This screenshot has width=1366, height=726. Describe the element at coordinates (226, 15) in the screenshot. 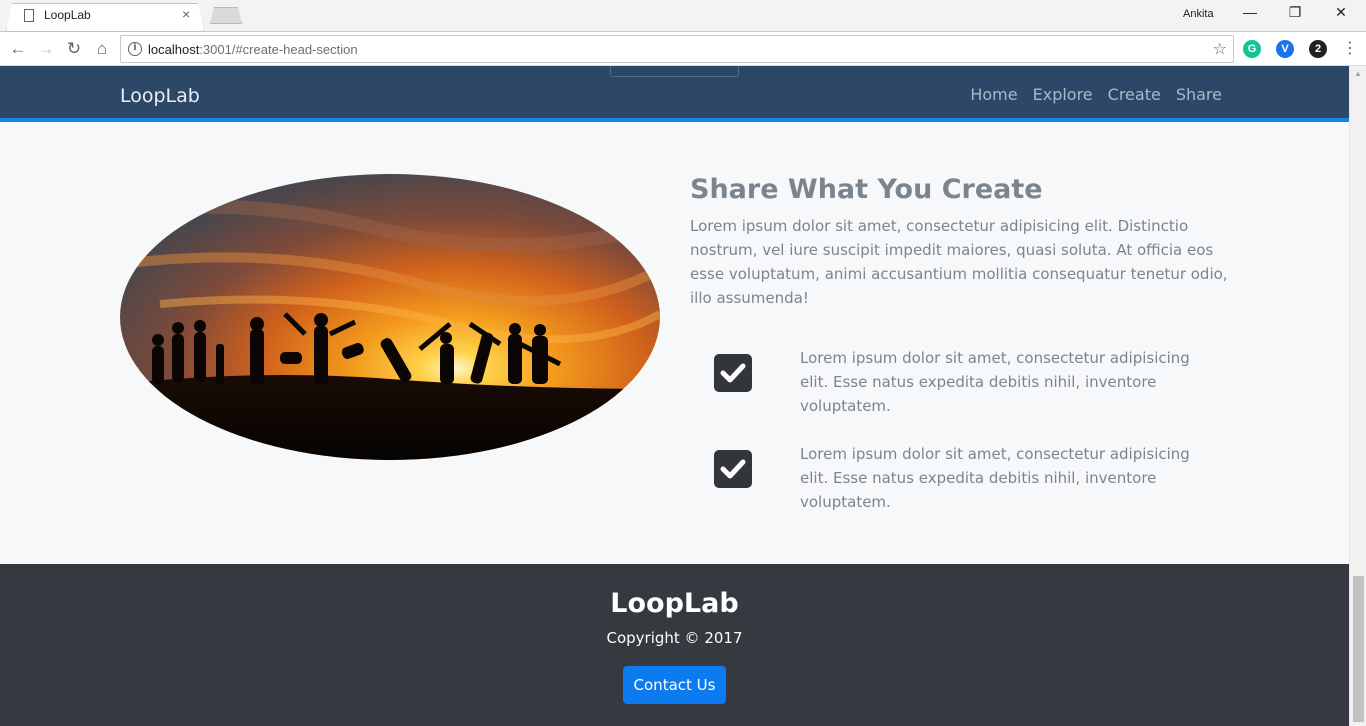

I see `new-tab-button` at that location.